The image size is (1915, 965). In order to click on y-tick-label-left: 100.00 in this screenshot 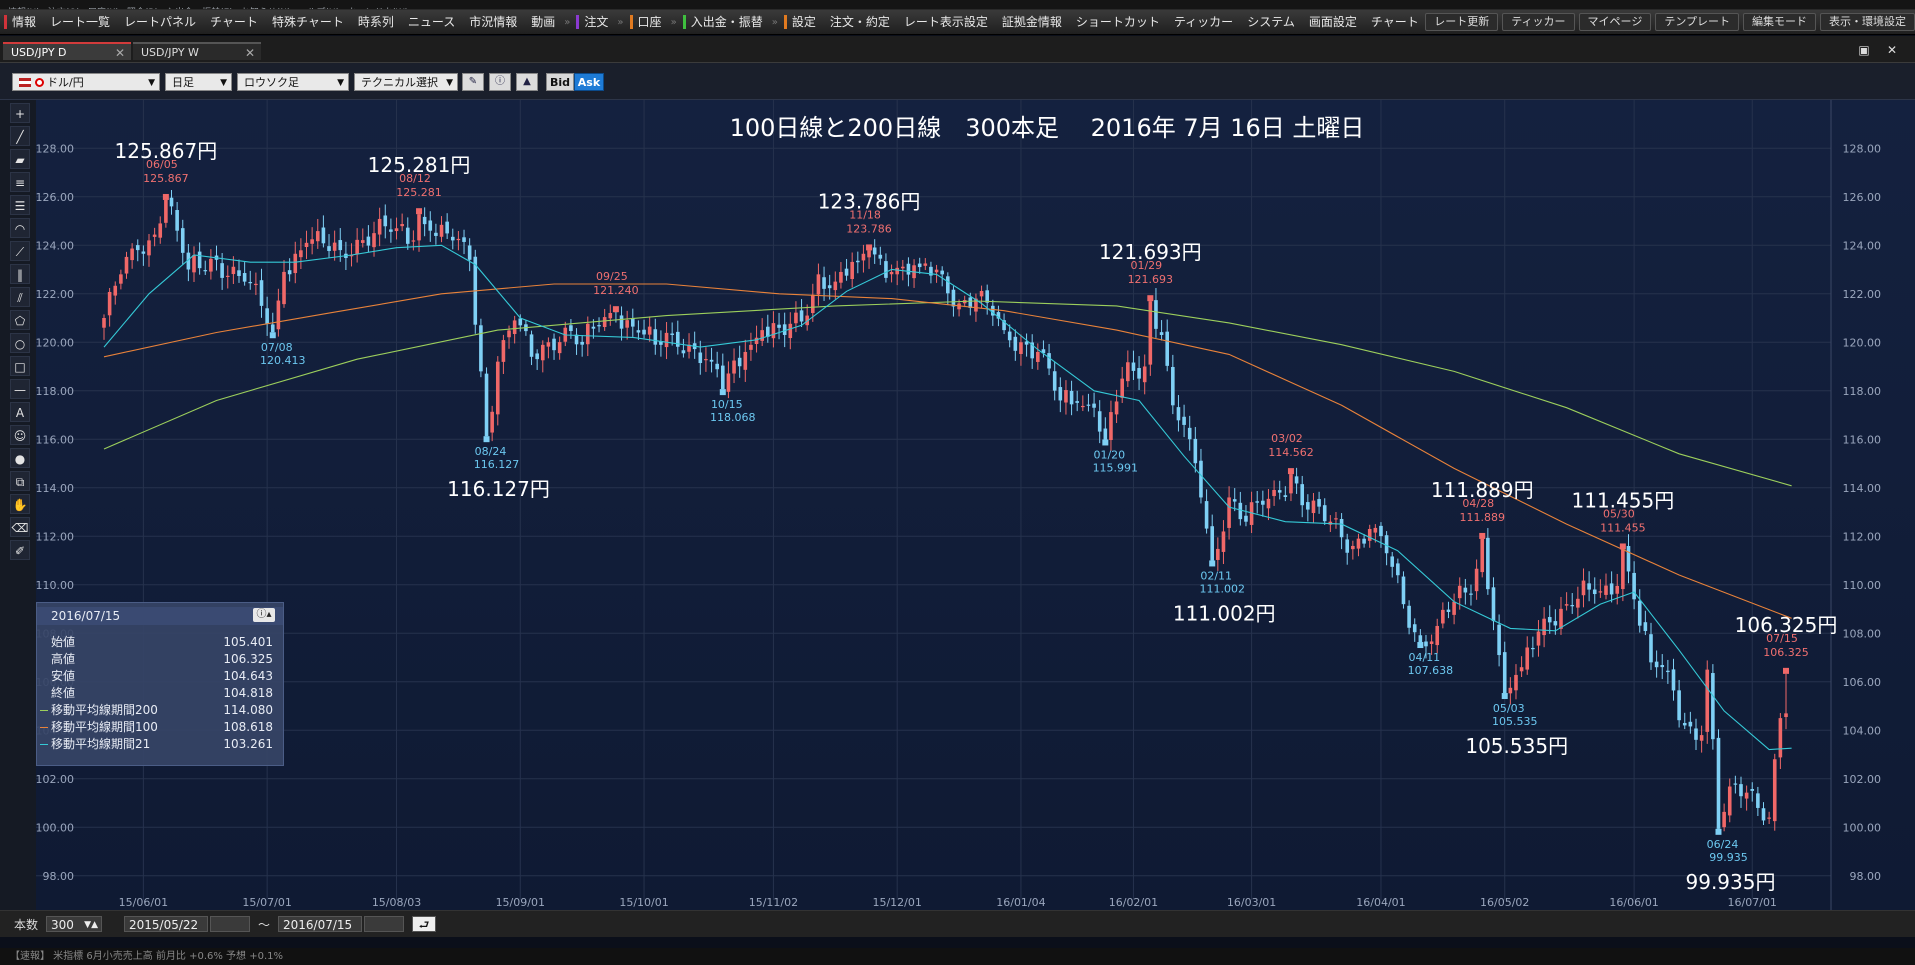, I will do `click(55, 827)`.